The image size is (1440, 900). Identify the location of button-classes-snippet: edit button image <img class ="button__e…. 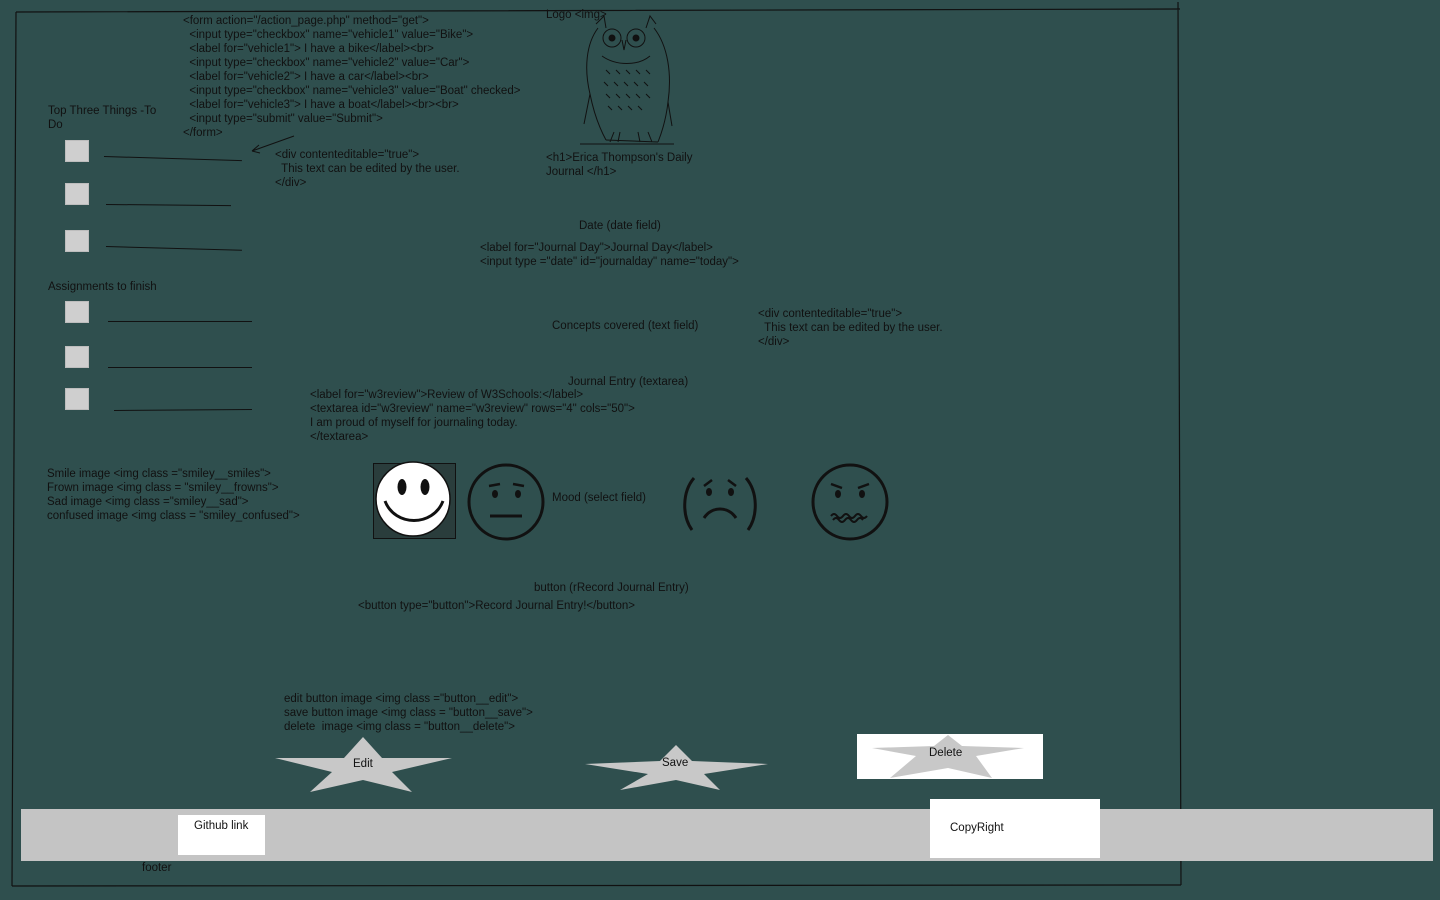
(408, 713).